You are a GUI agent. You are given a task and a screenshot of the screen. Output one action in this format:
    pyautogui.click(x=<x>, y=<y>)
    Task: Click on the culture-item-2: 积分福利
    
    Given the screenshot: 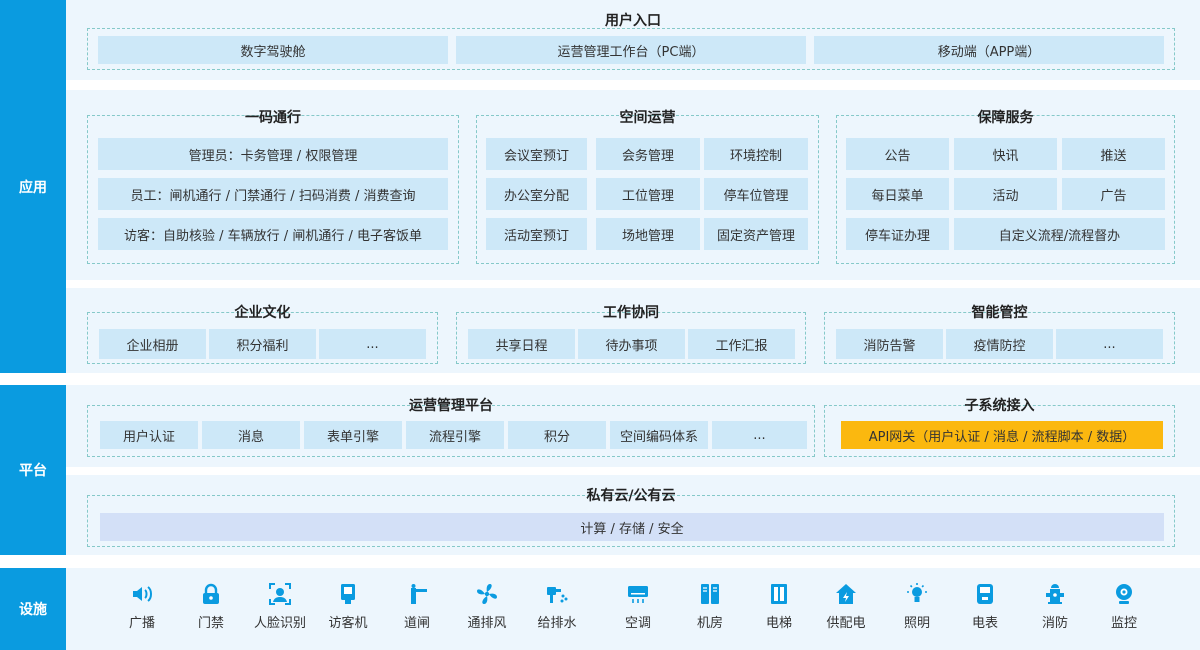 What is the action you would take?
    pyautogui.click(x=262, y=344)
    